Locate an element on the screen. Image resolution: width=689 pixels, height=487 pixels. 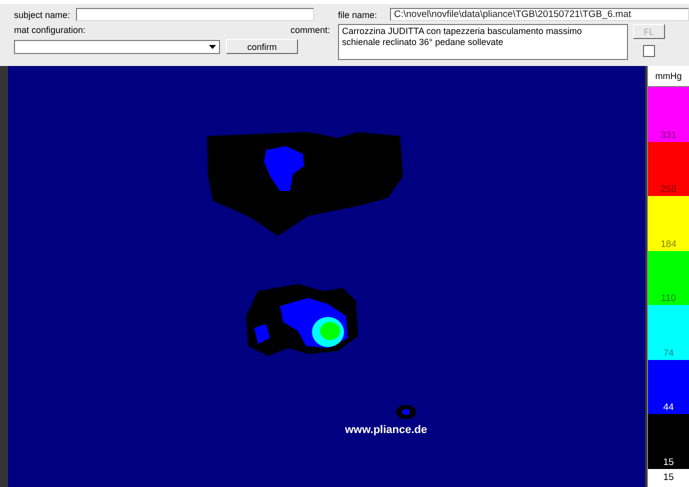
legend-band: 74 is located at coordinates (668, 332).